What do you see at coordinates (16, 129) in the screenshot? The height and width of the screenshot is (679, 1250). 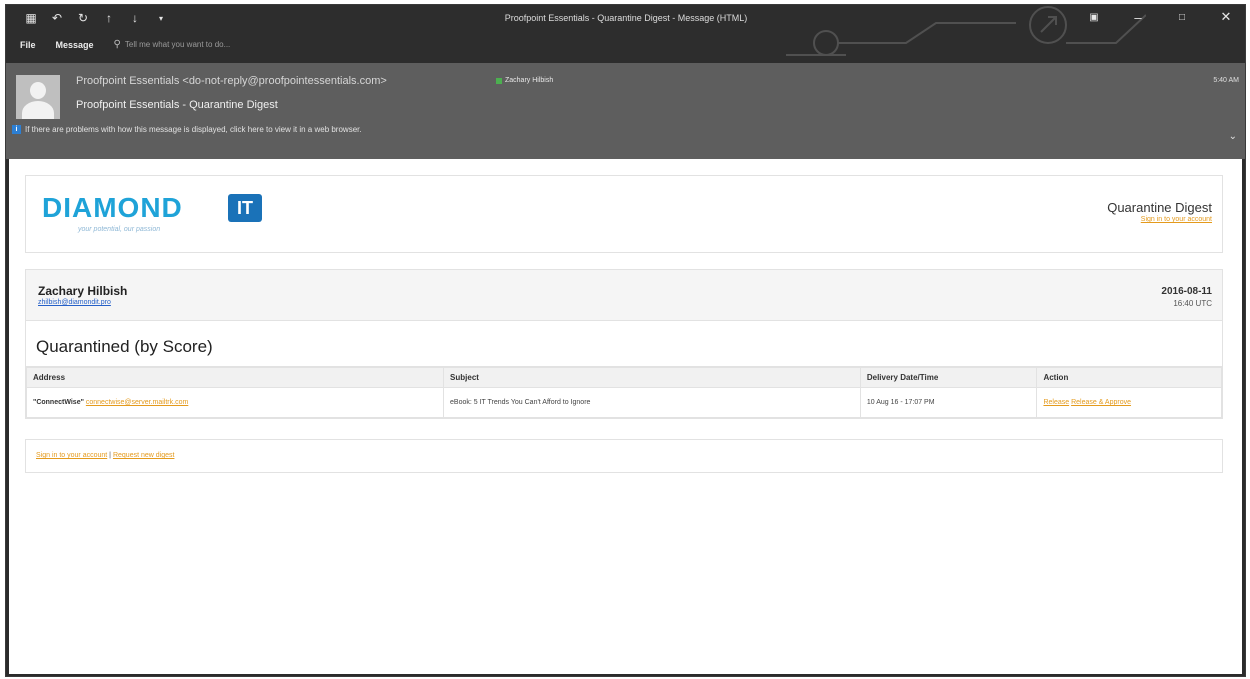 I see `info-icon: i` at bounding box center [16, 129].